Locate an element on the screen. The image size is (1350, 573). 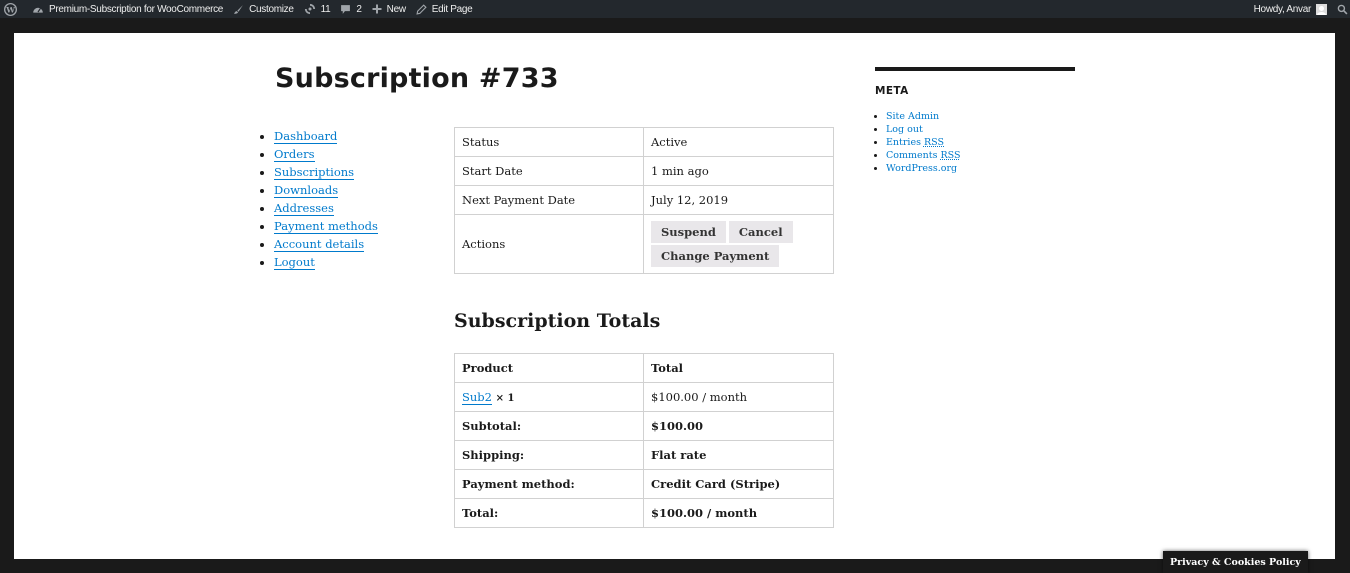
table-header-row: Product Total is located at coordinates (644, 368).